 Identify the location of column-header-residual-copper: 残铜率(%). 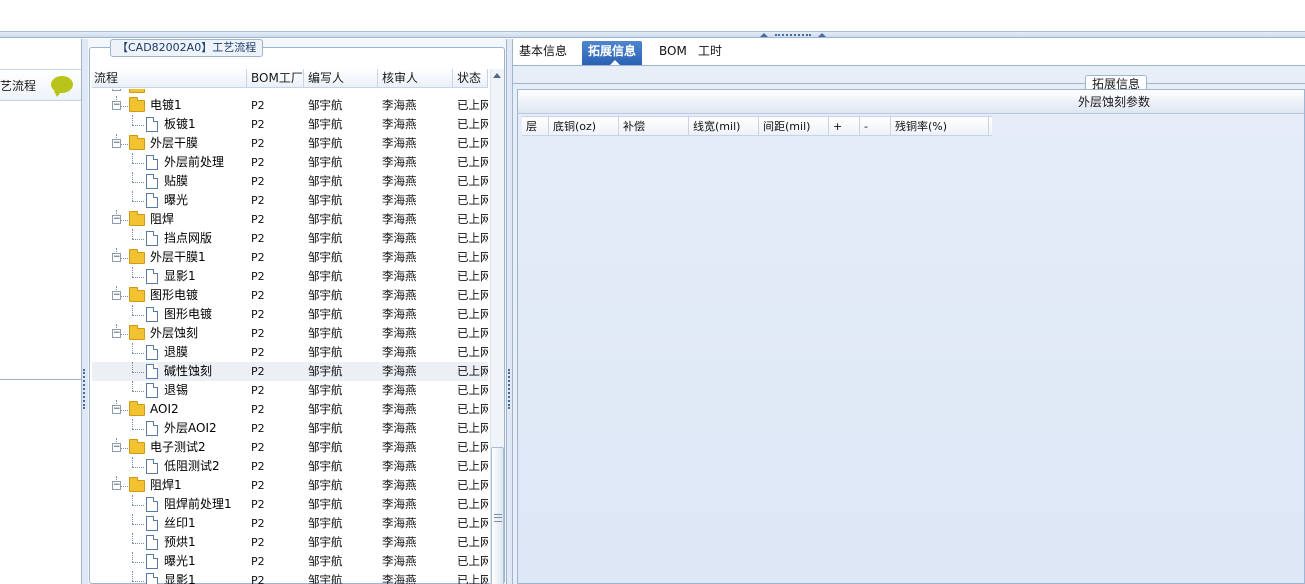
(940, 126).